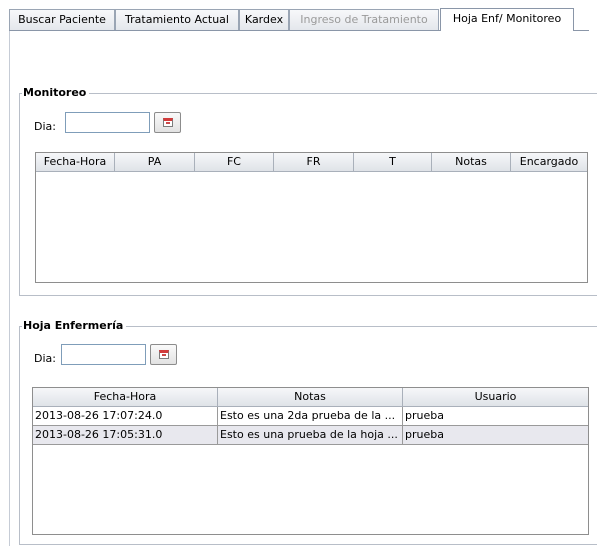 The image size is (597, 552). What do you see at coordinates (125, 416) in the screenshot?
I see `cell-fecha-hora: 2013-08-26 17:07:24.0` at bounding box center [125, 416].